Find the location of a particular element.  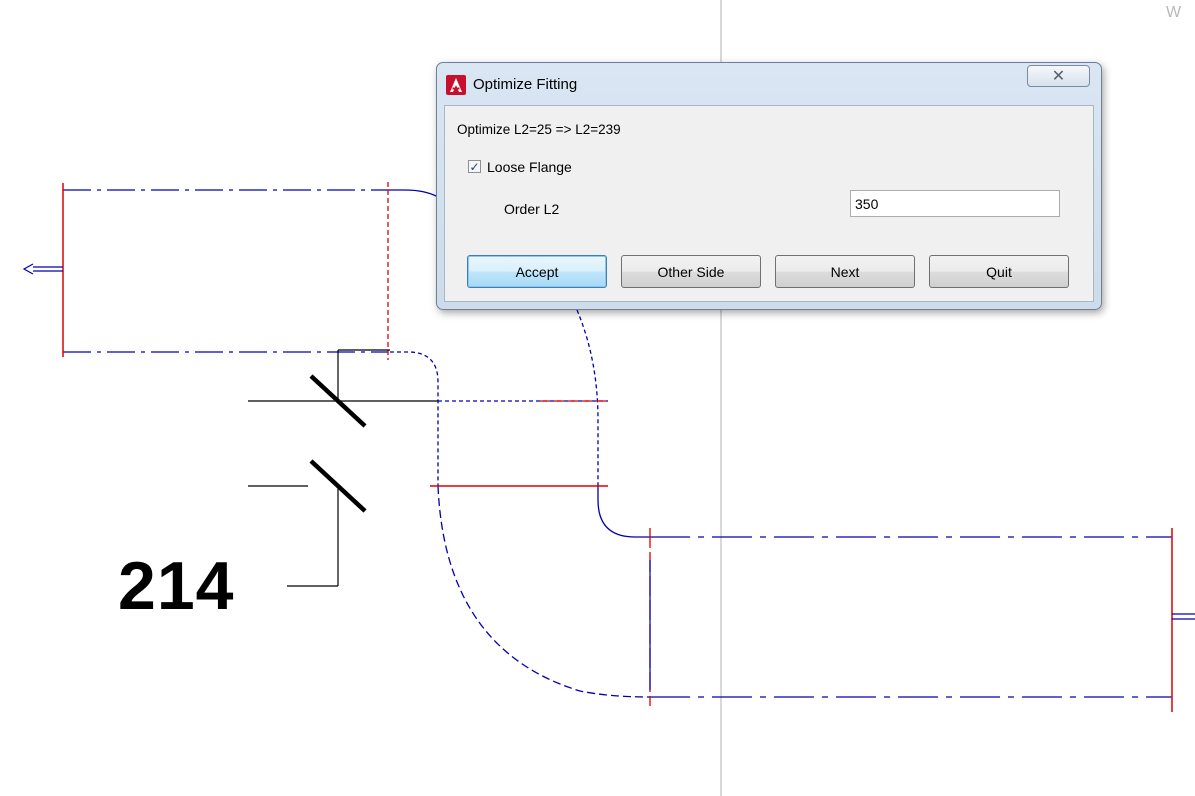

order-l2-label: Order L2 is located at coordinates (532, 209).